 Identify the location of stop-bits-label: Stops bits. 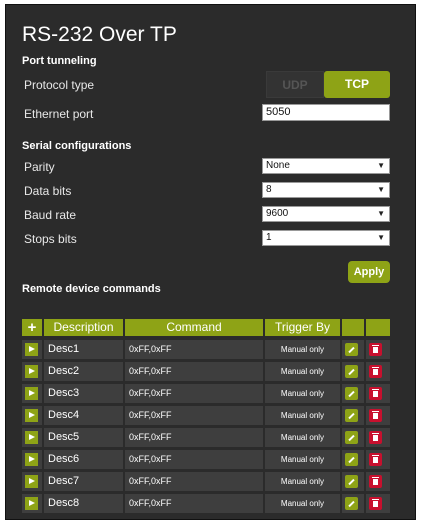
(50, 239).